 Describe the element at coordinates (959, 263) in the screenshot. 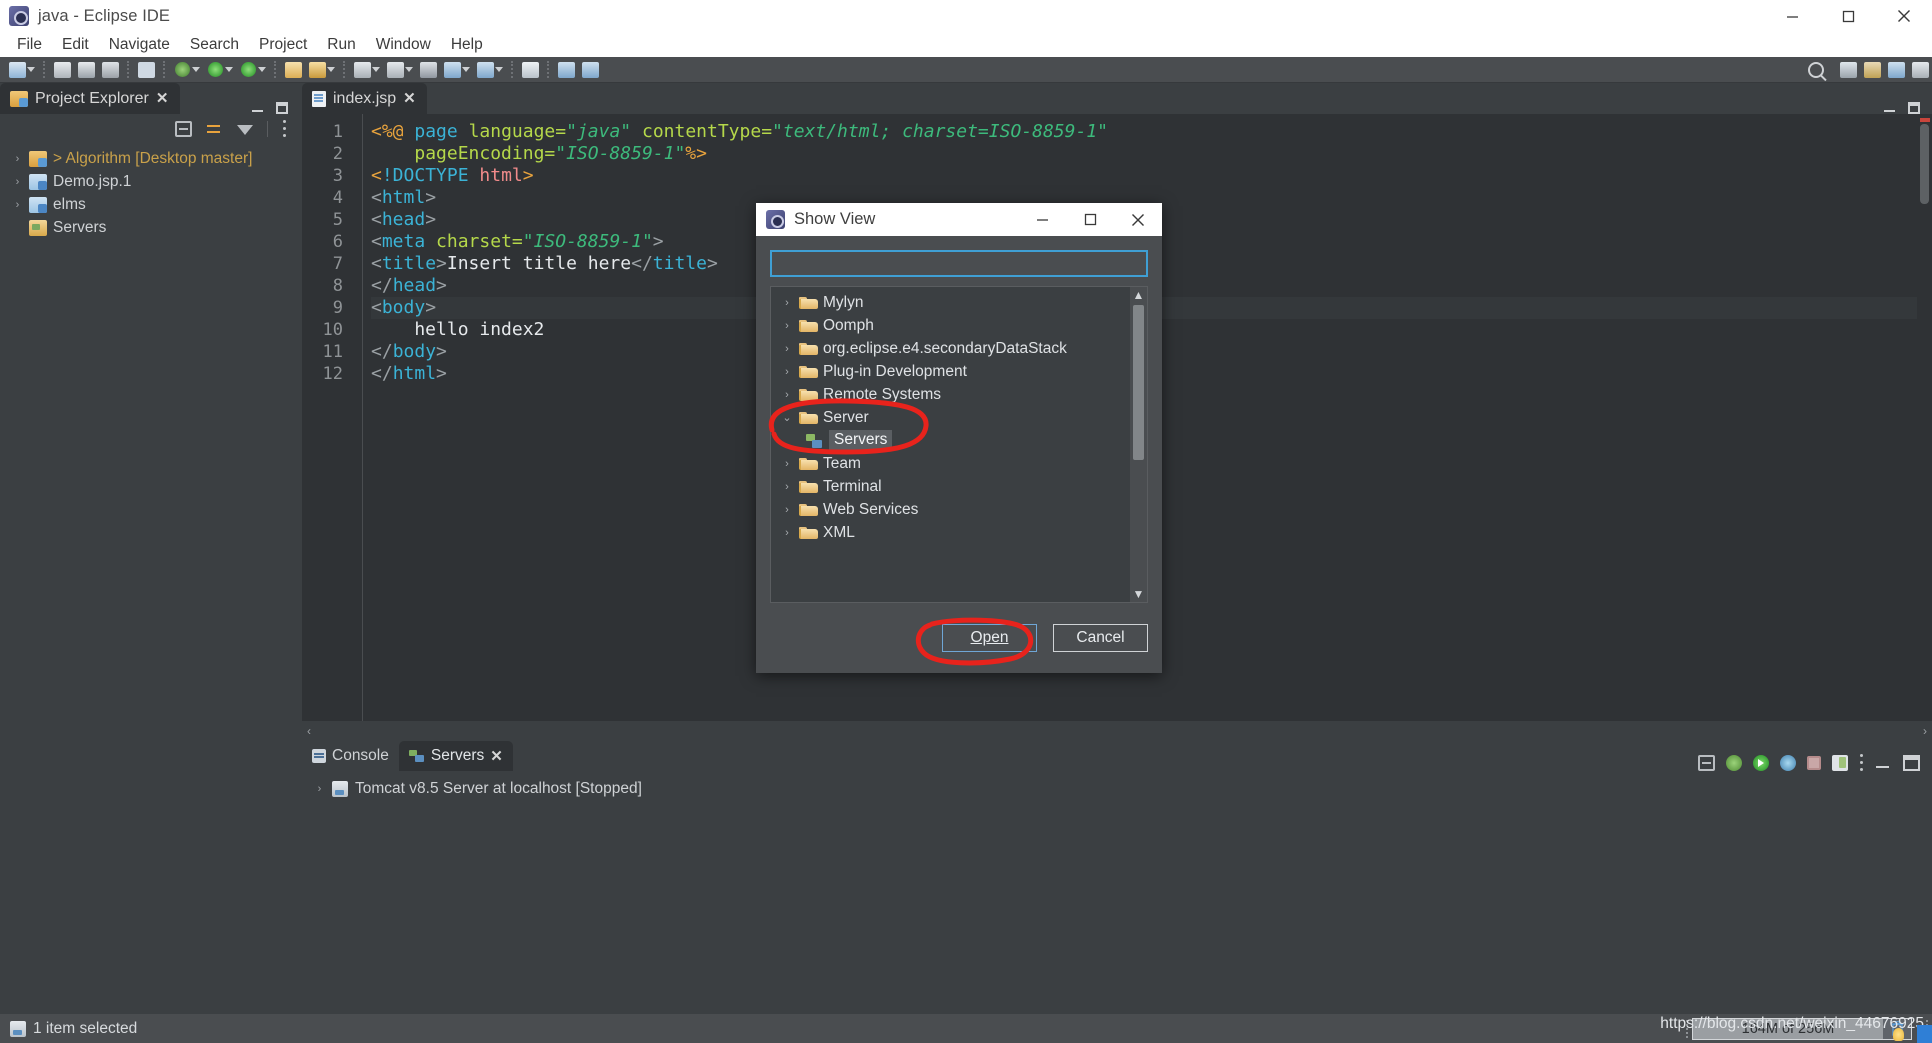

I see `filter-input` at that location.